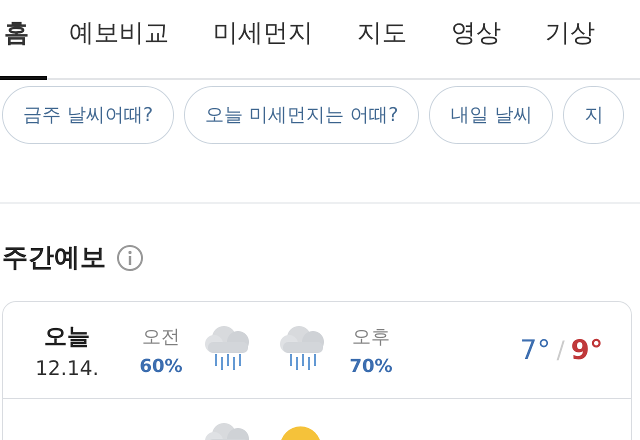 This screenshot has width=640, height=440. Describe the element at coordinates (130, 258) in the screenshot. I see `info-icon` at that location.